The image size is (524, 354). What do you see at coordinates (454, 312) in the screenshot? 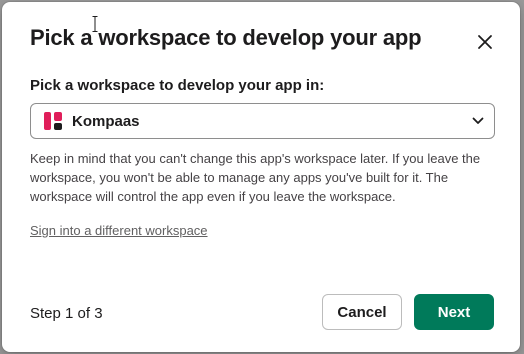
I see `next-button: Next` at bounding box center [454, 312].